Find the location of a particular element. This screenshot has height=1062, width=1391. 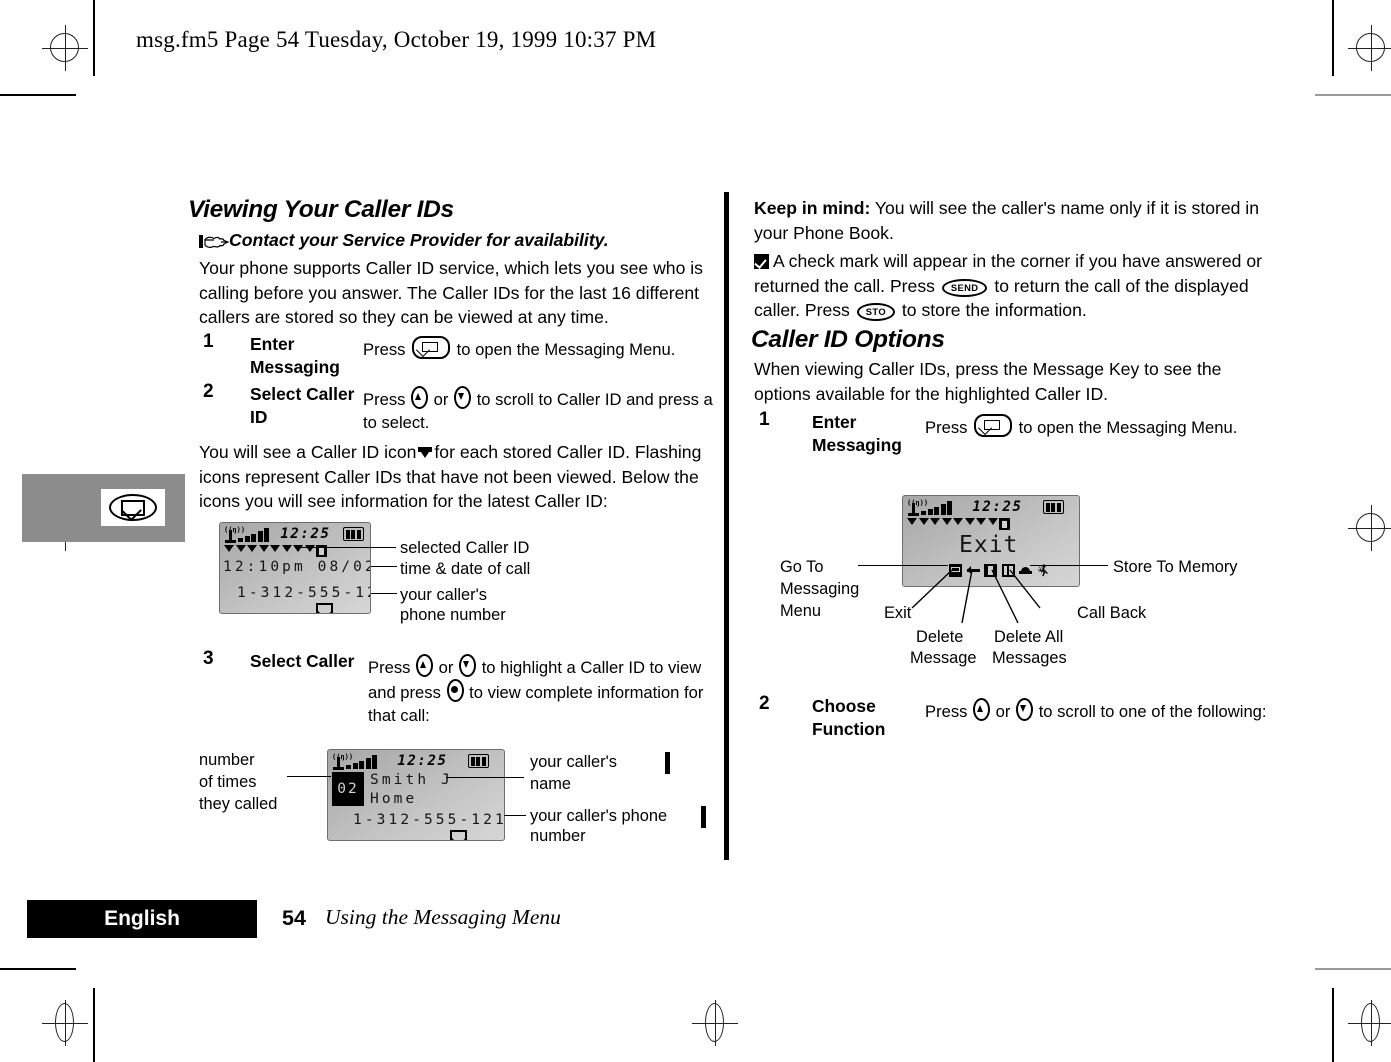

display2-clock: 12:25 is located at coordinates (422, 761).